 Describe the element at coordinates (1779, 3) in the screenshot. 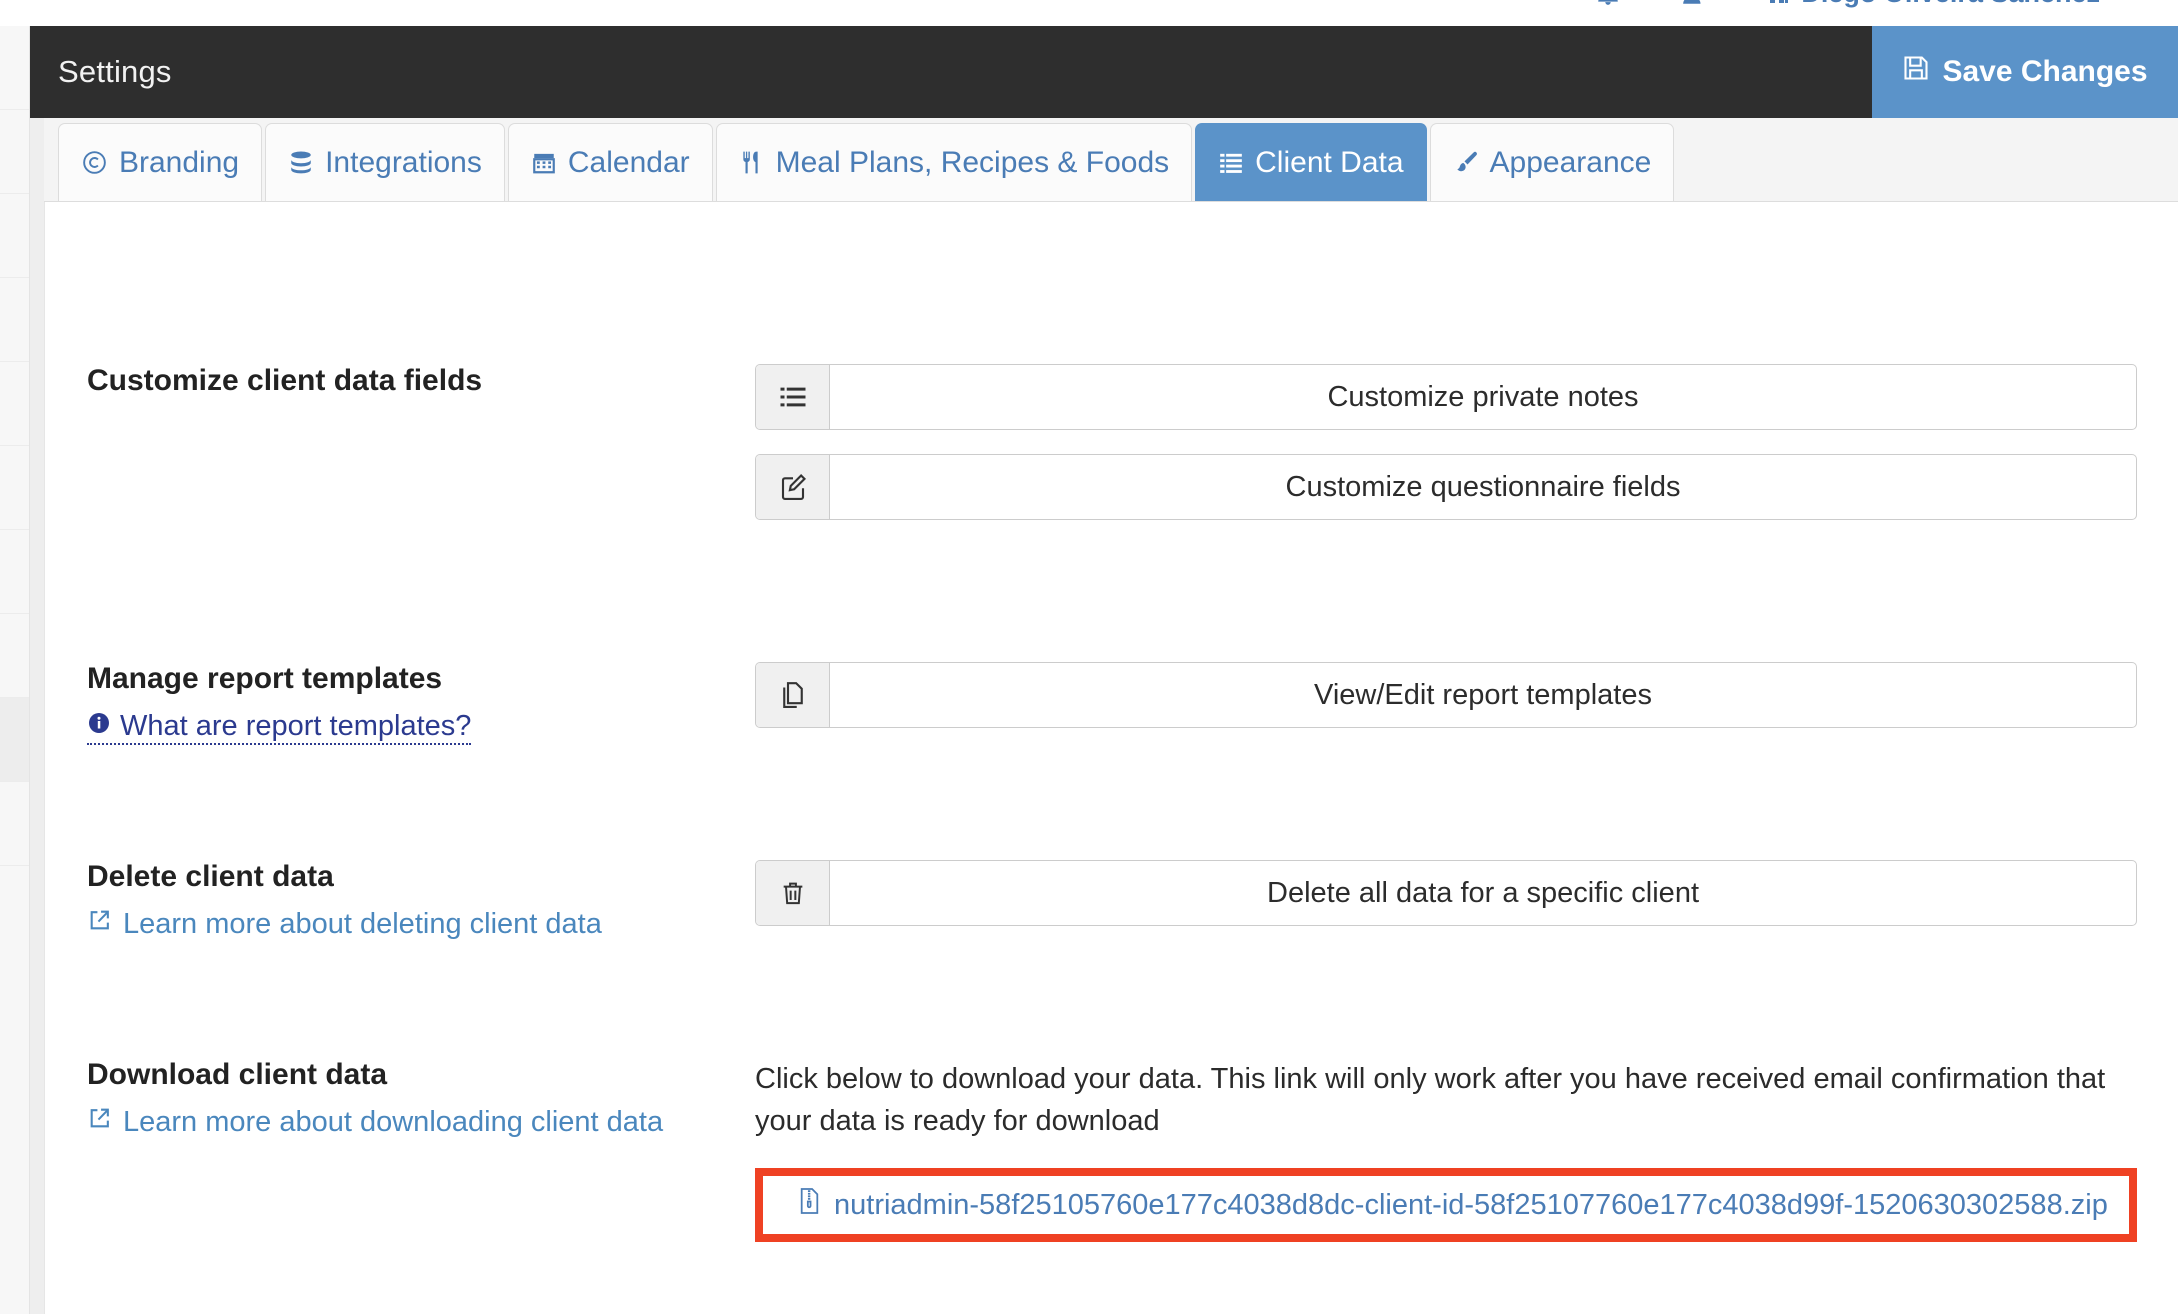

I see `building-icon` at that location.